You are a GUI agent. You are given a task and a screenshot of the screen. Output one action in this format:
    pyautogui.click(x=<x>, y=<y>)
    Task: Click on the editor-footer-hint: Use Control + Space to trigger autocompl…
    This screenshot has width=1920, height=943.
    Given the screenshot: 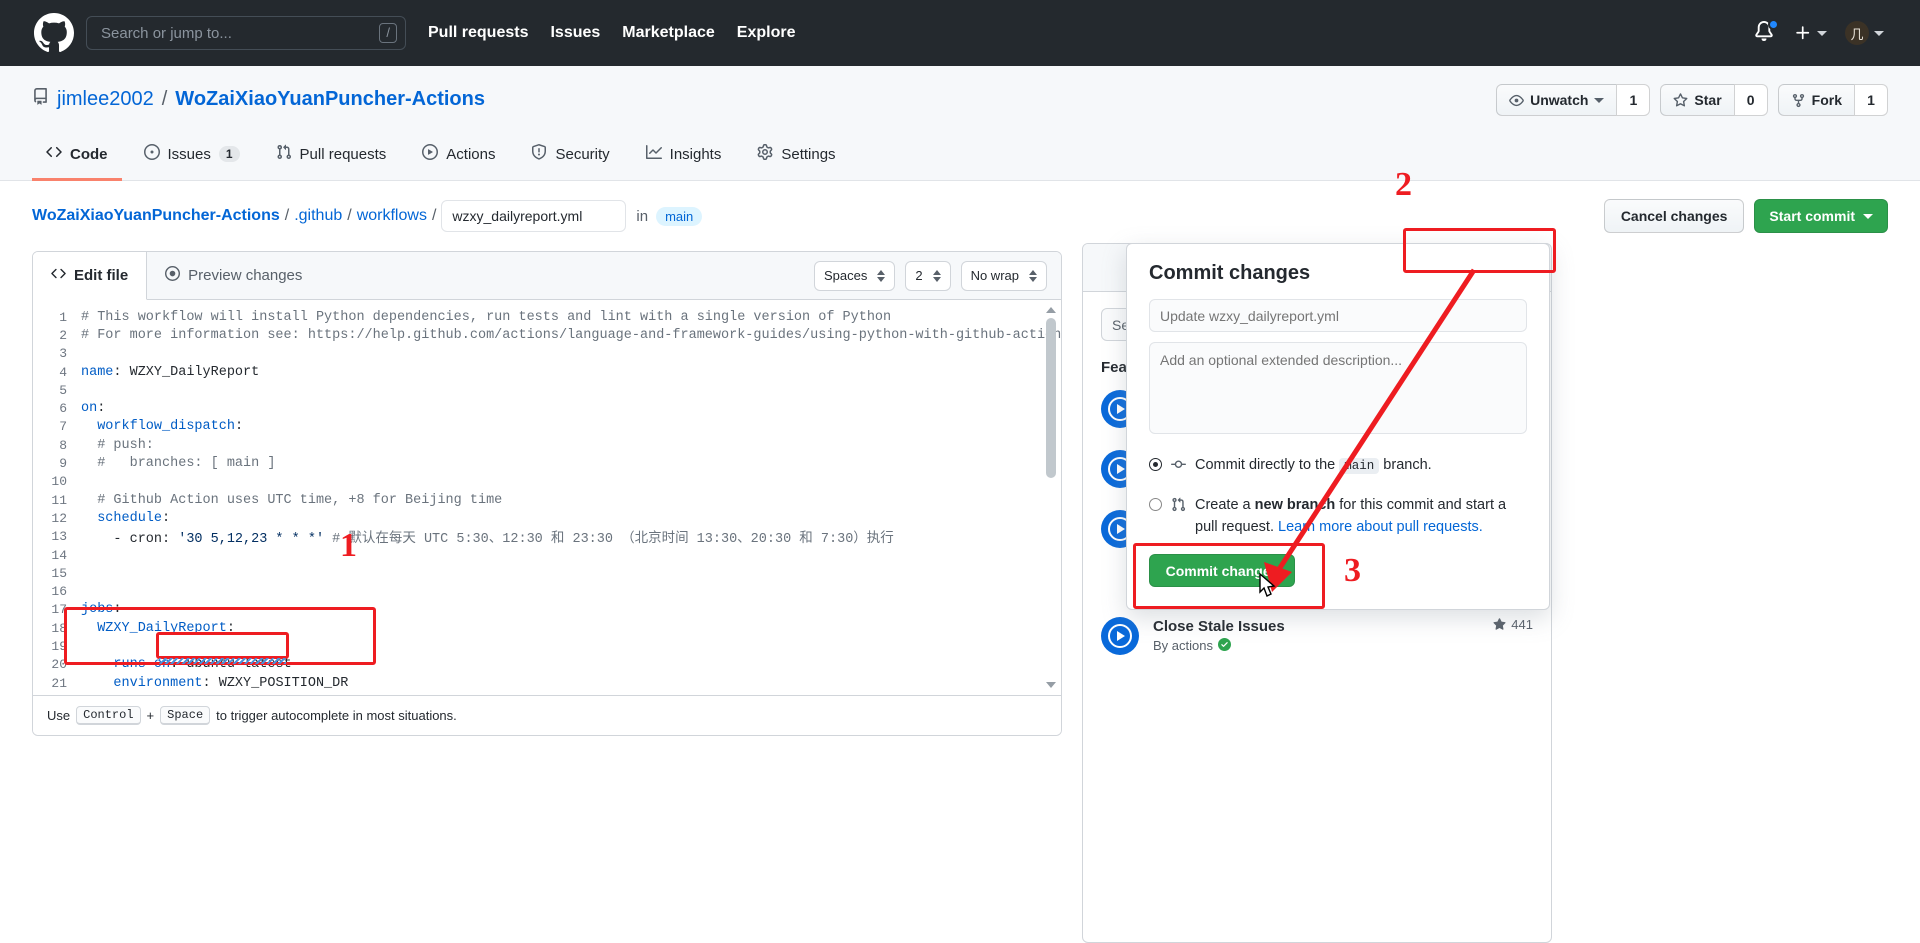 What is the action you would take?
    pyautogui.click(x=547, y=715)
    